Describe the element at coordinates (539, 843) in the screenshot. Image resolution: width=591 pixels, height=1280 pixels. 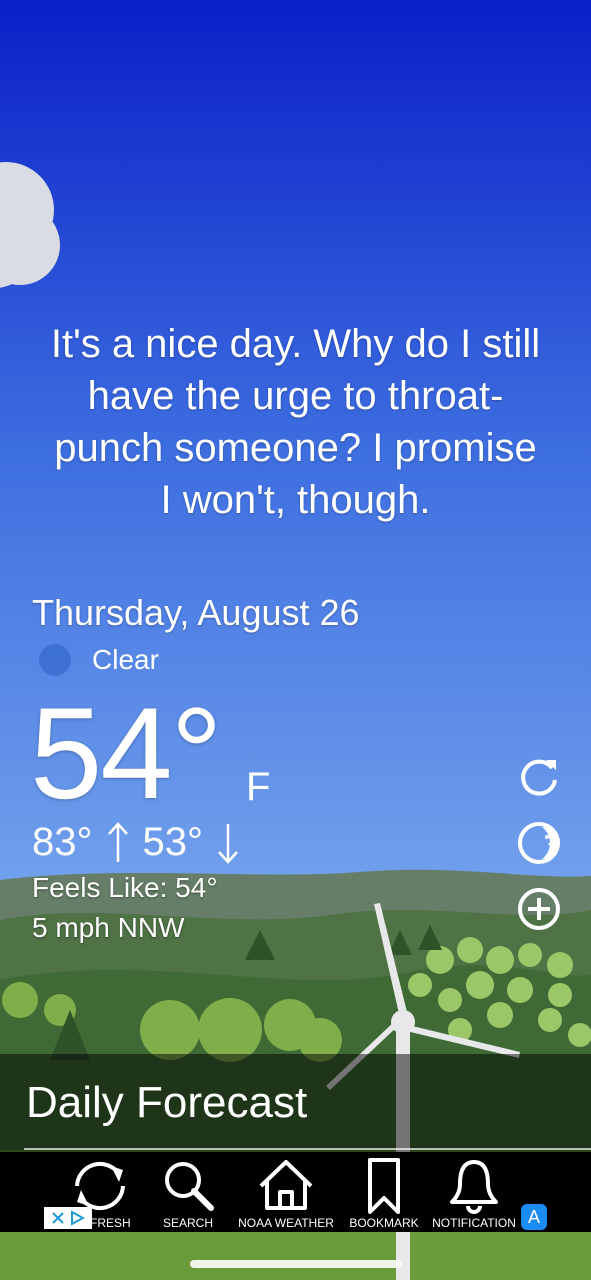
I see `moon-phase-icon` at that location.